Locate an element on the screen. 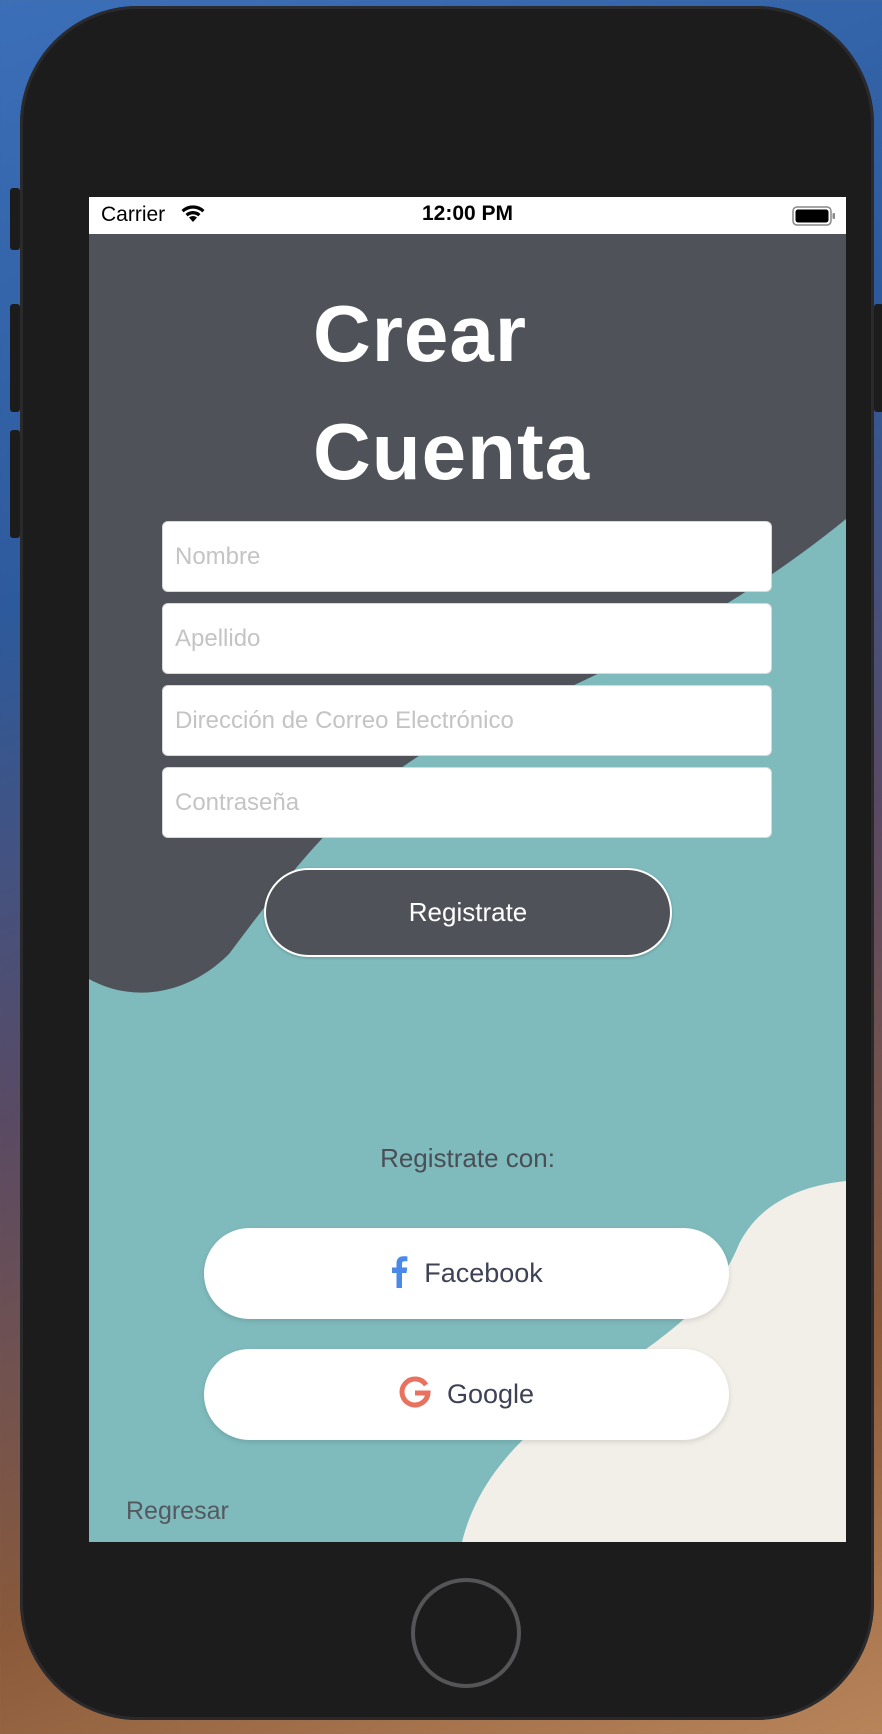 Image resolution: width=882 pixels, height=1734 pixels. password-field is located at coordinates (467, 802).